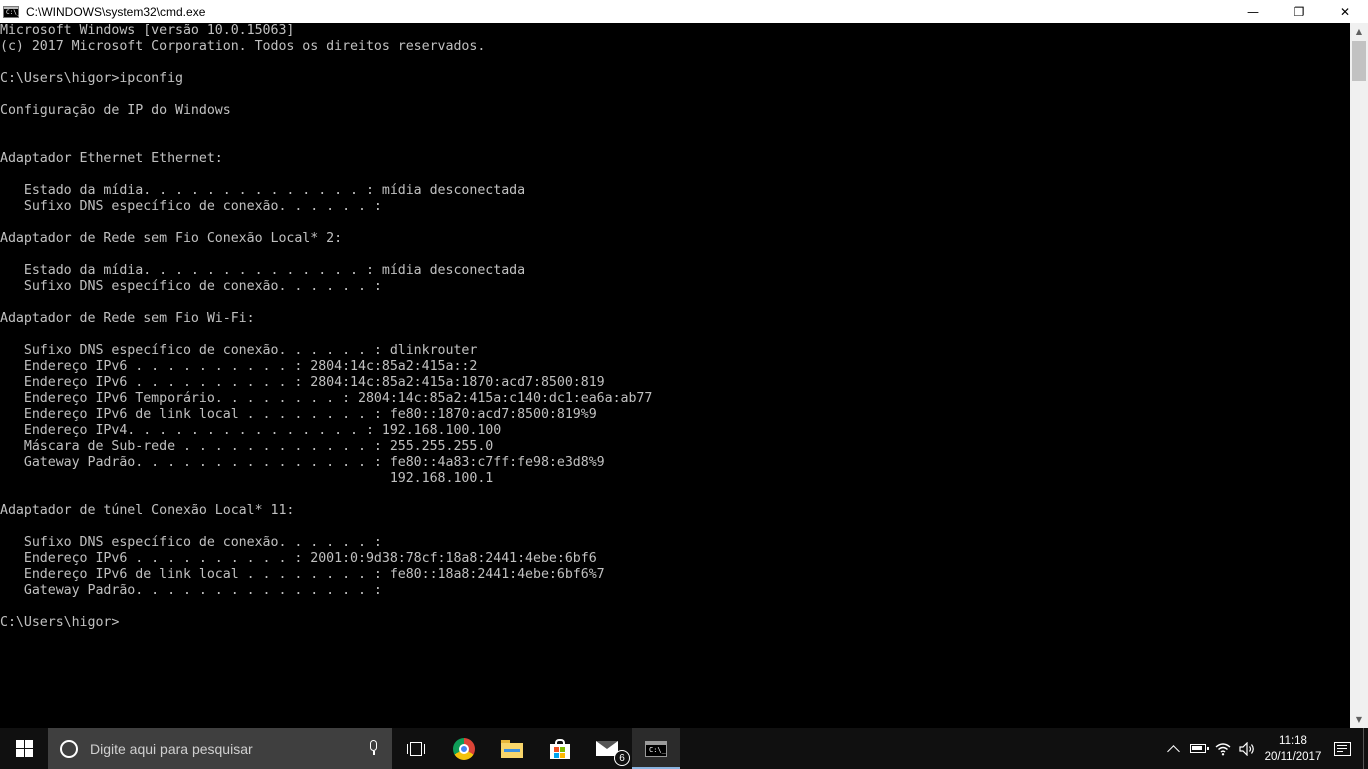 This screenshot has width=1368, height=769. What do you see at coordinates (171, 748) in the screenshot?
I see `search-placeholder: Digite aqui para pesquisar` at bounding box center [171, 748].